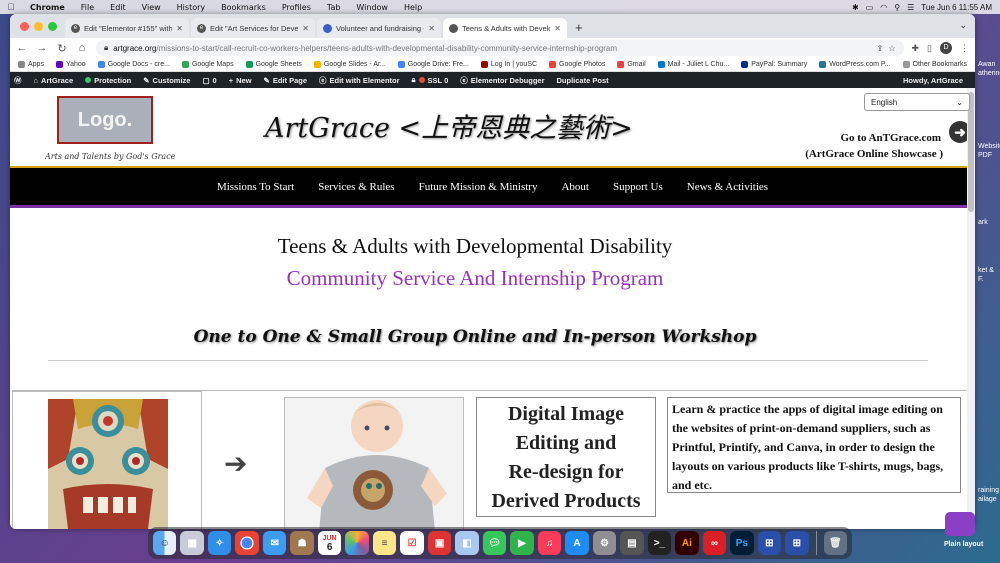 This screenshot has width=1000, height=563. What do you see at coordinates (742, 543) in the screenshot?
I see `photoshop-icon: Ps` at bounding box center [742, 543].